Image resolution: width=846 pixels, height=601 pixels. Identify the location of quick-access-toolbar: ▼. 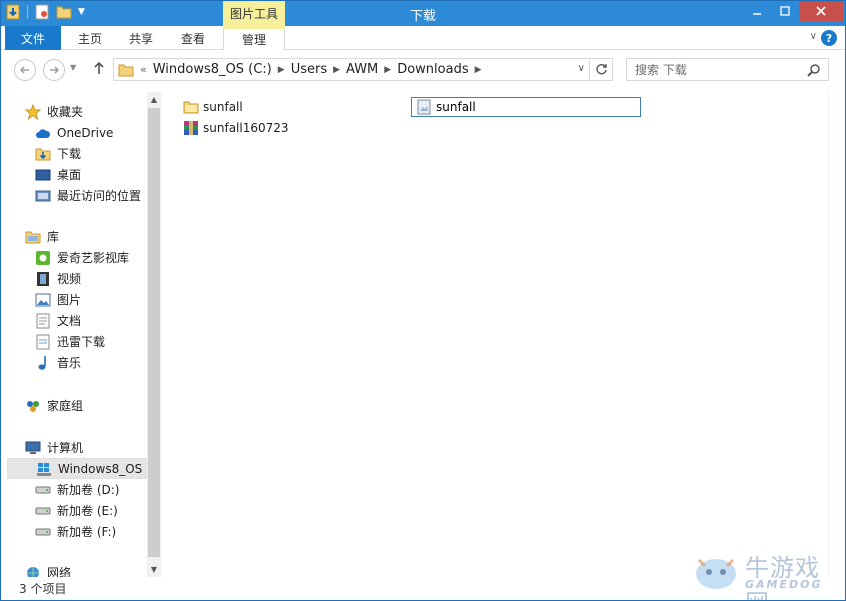
(45, 12).